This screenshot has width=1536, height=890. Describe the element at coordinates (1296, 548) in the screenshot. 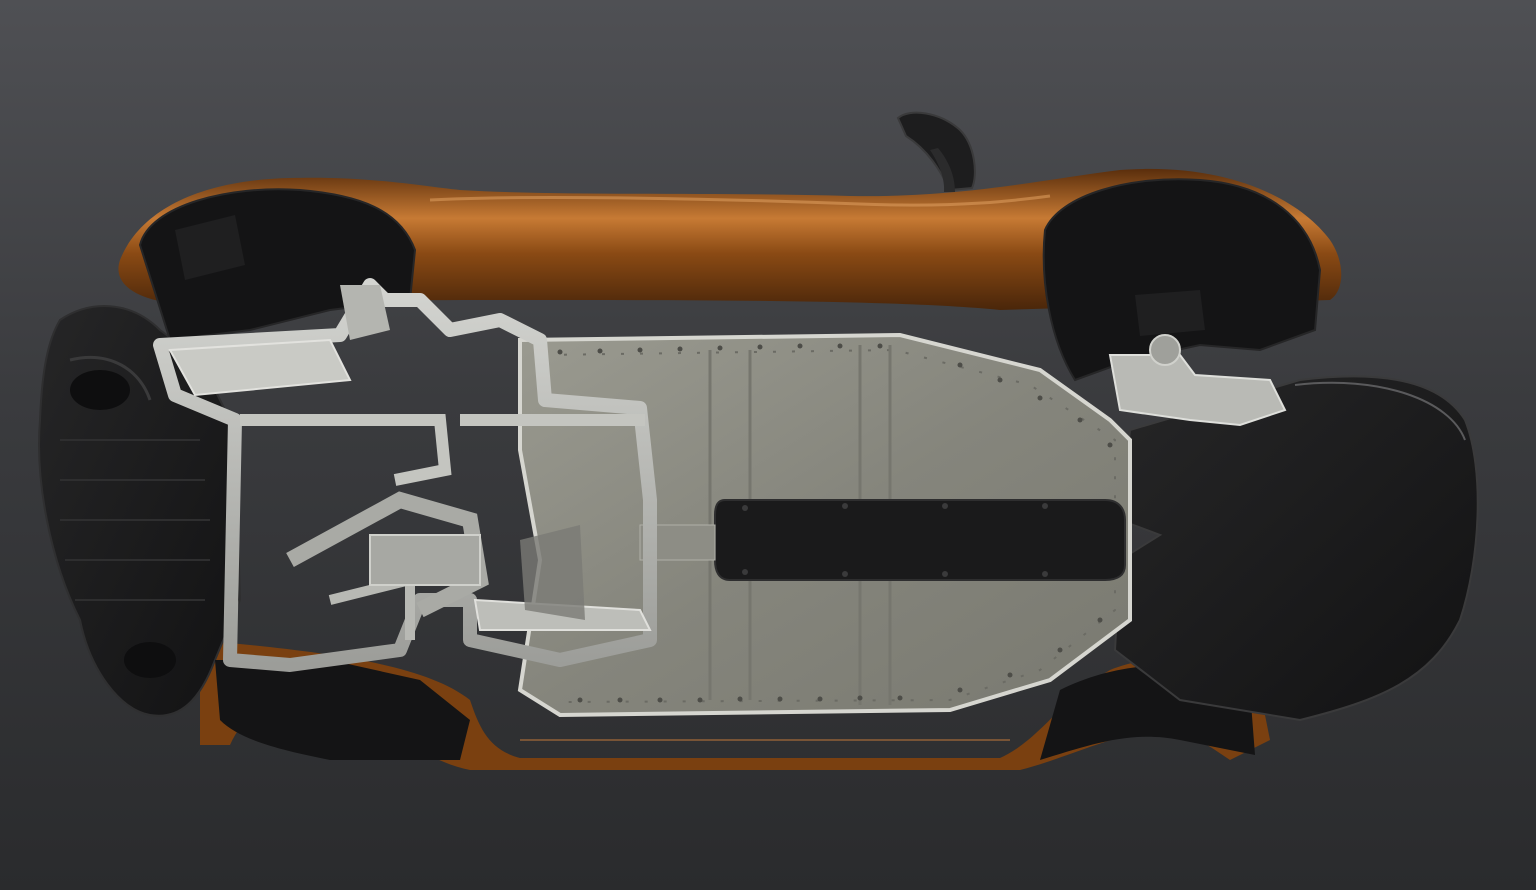

I see `front-undertray` at that location.